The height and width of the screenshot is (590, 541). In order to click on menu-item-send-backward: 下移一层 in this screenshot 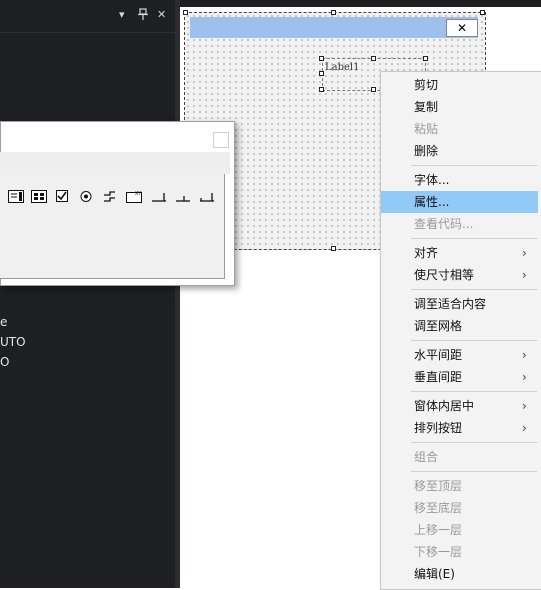, I will do `click(459, 552)`.